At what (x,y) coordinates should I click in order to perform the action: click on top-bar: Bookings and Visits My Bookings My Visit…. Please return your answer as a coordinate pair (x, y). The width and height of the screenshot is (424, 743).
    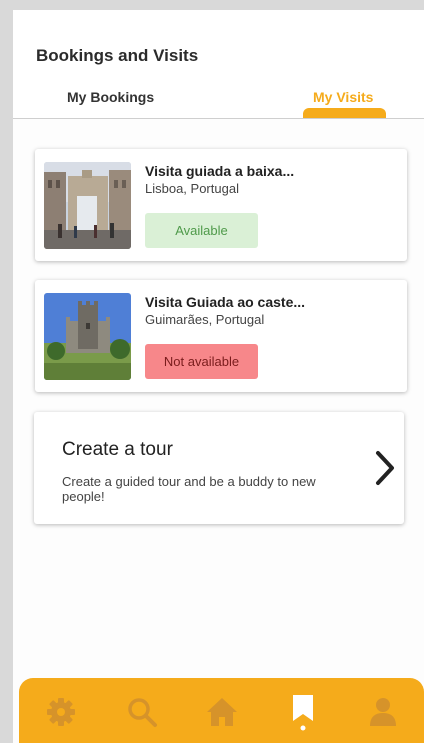
    Looking at the image, I should click on (218, 64).